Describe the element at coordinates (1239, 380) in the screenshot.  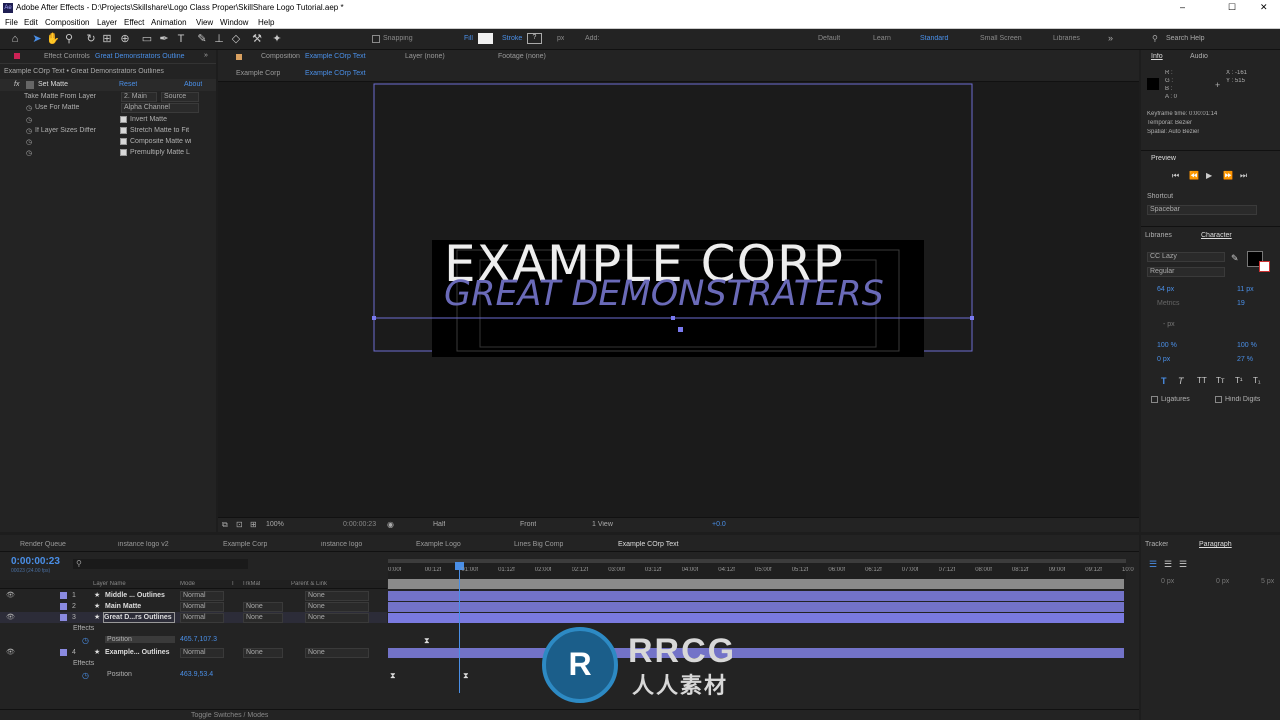
I see `superscript-icon: T¹` at that location.